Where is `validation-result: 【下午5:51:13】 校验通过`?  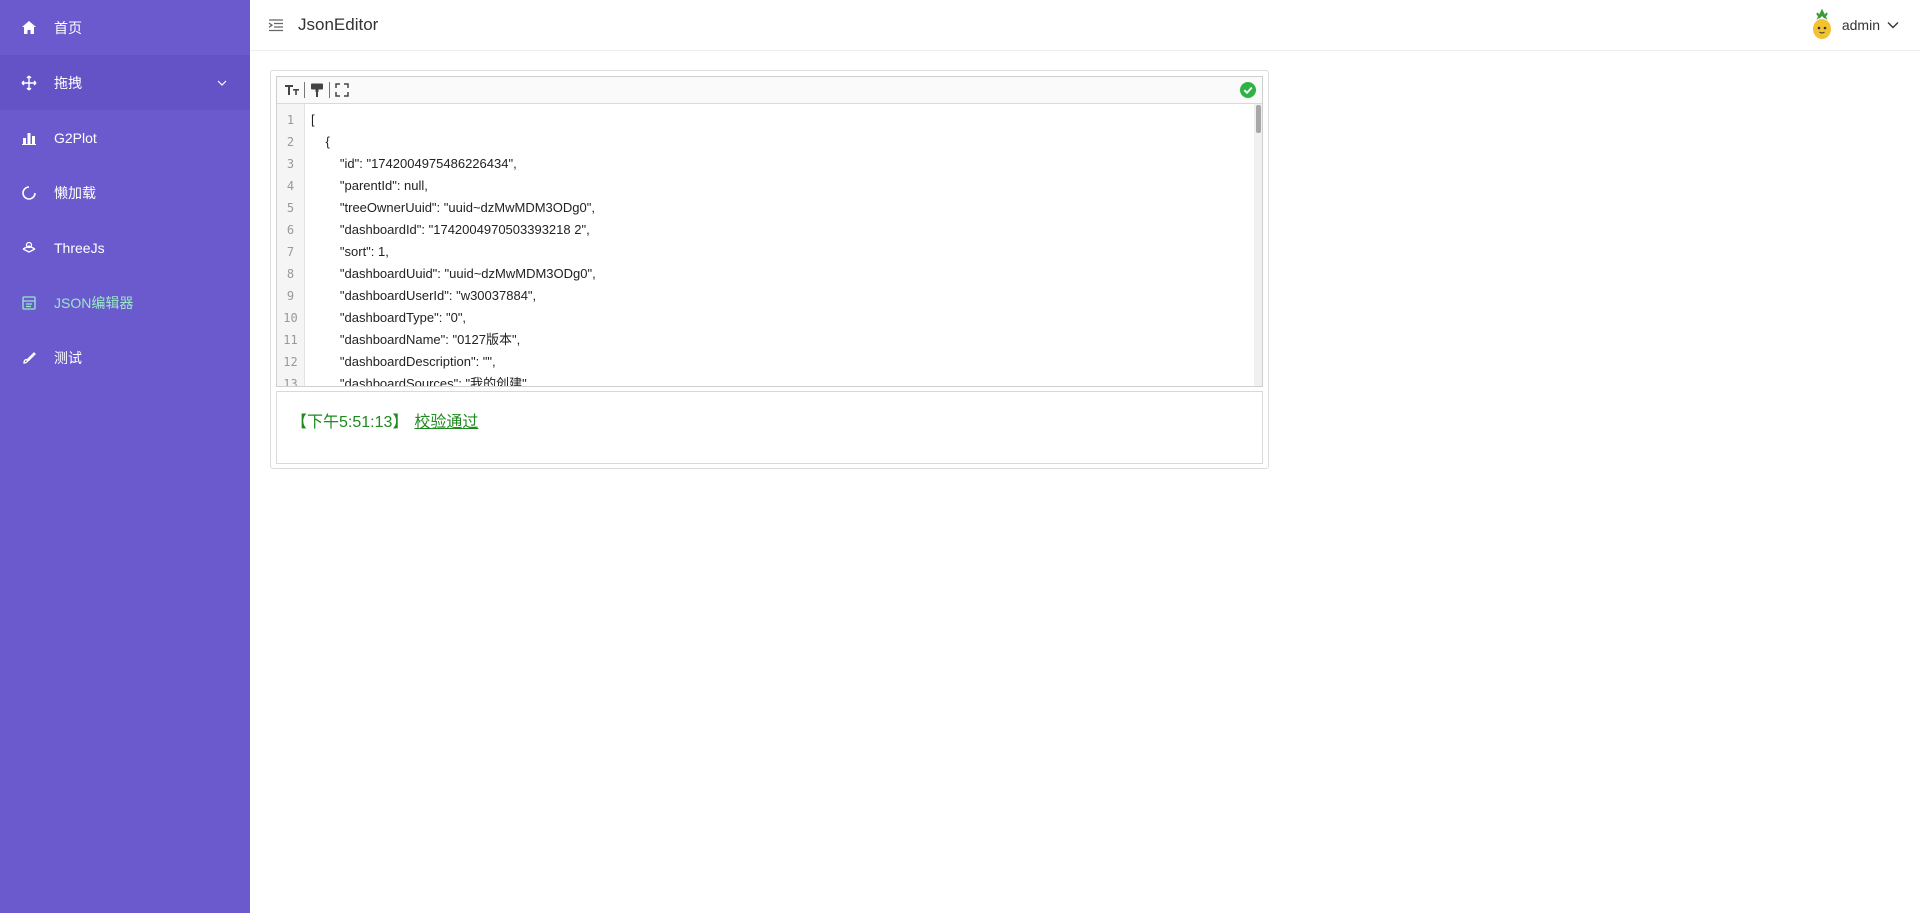
validation-result: 【下午5:51:13】 校验通过 is located at coordinates (769, 427).